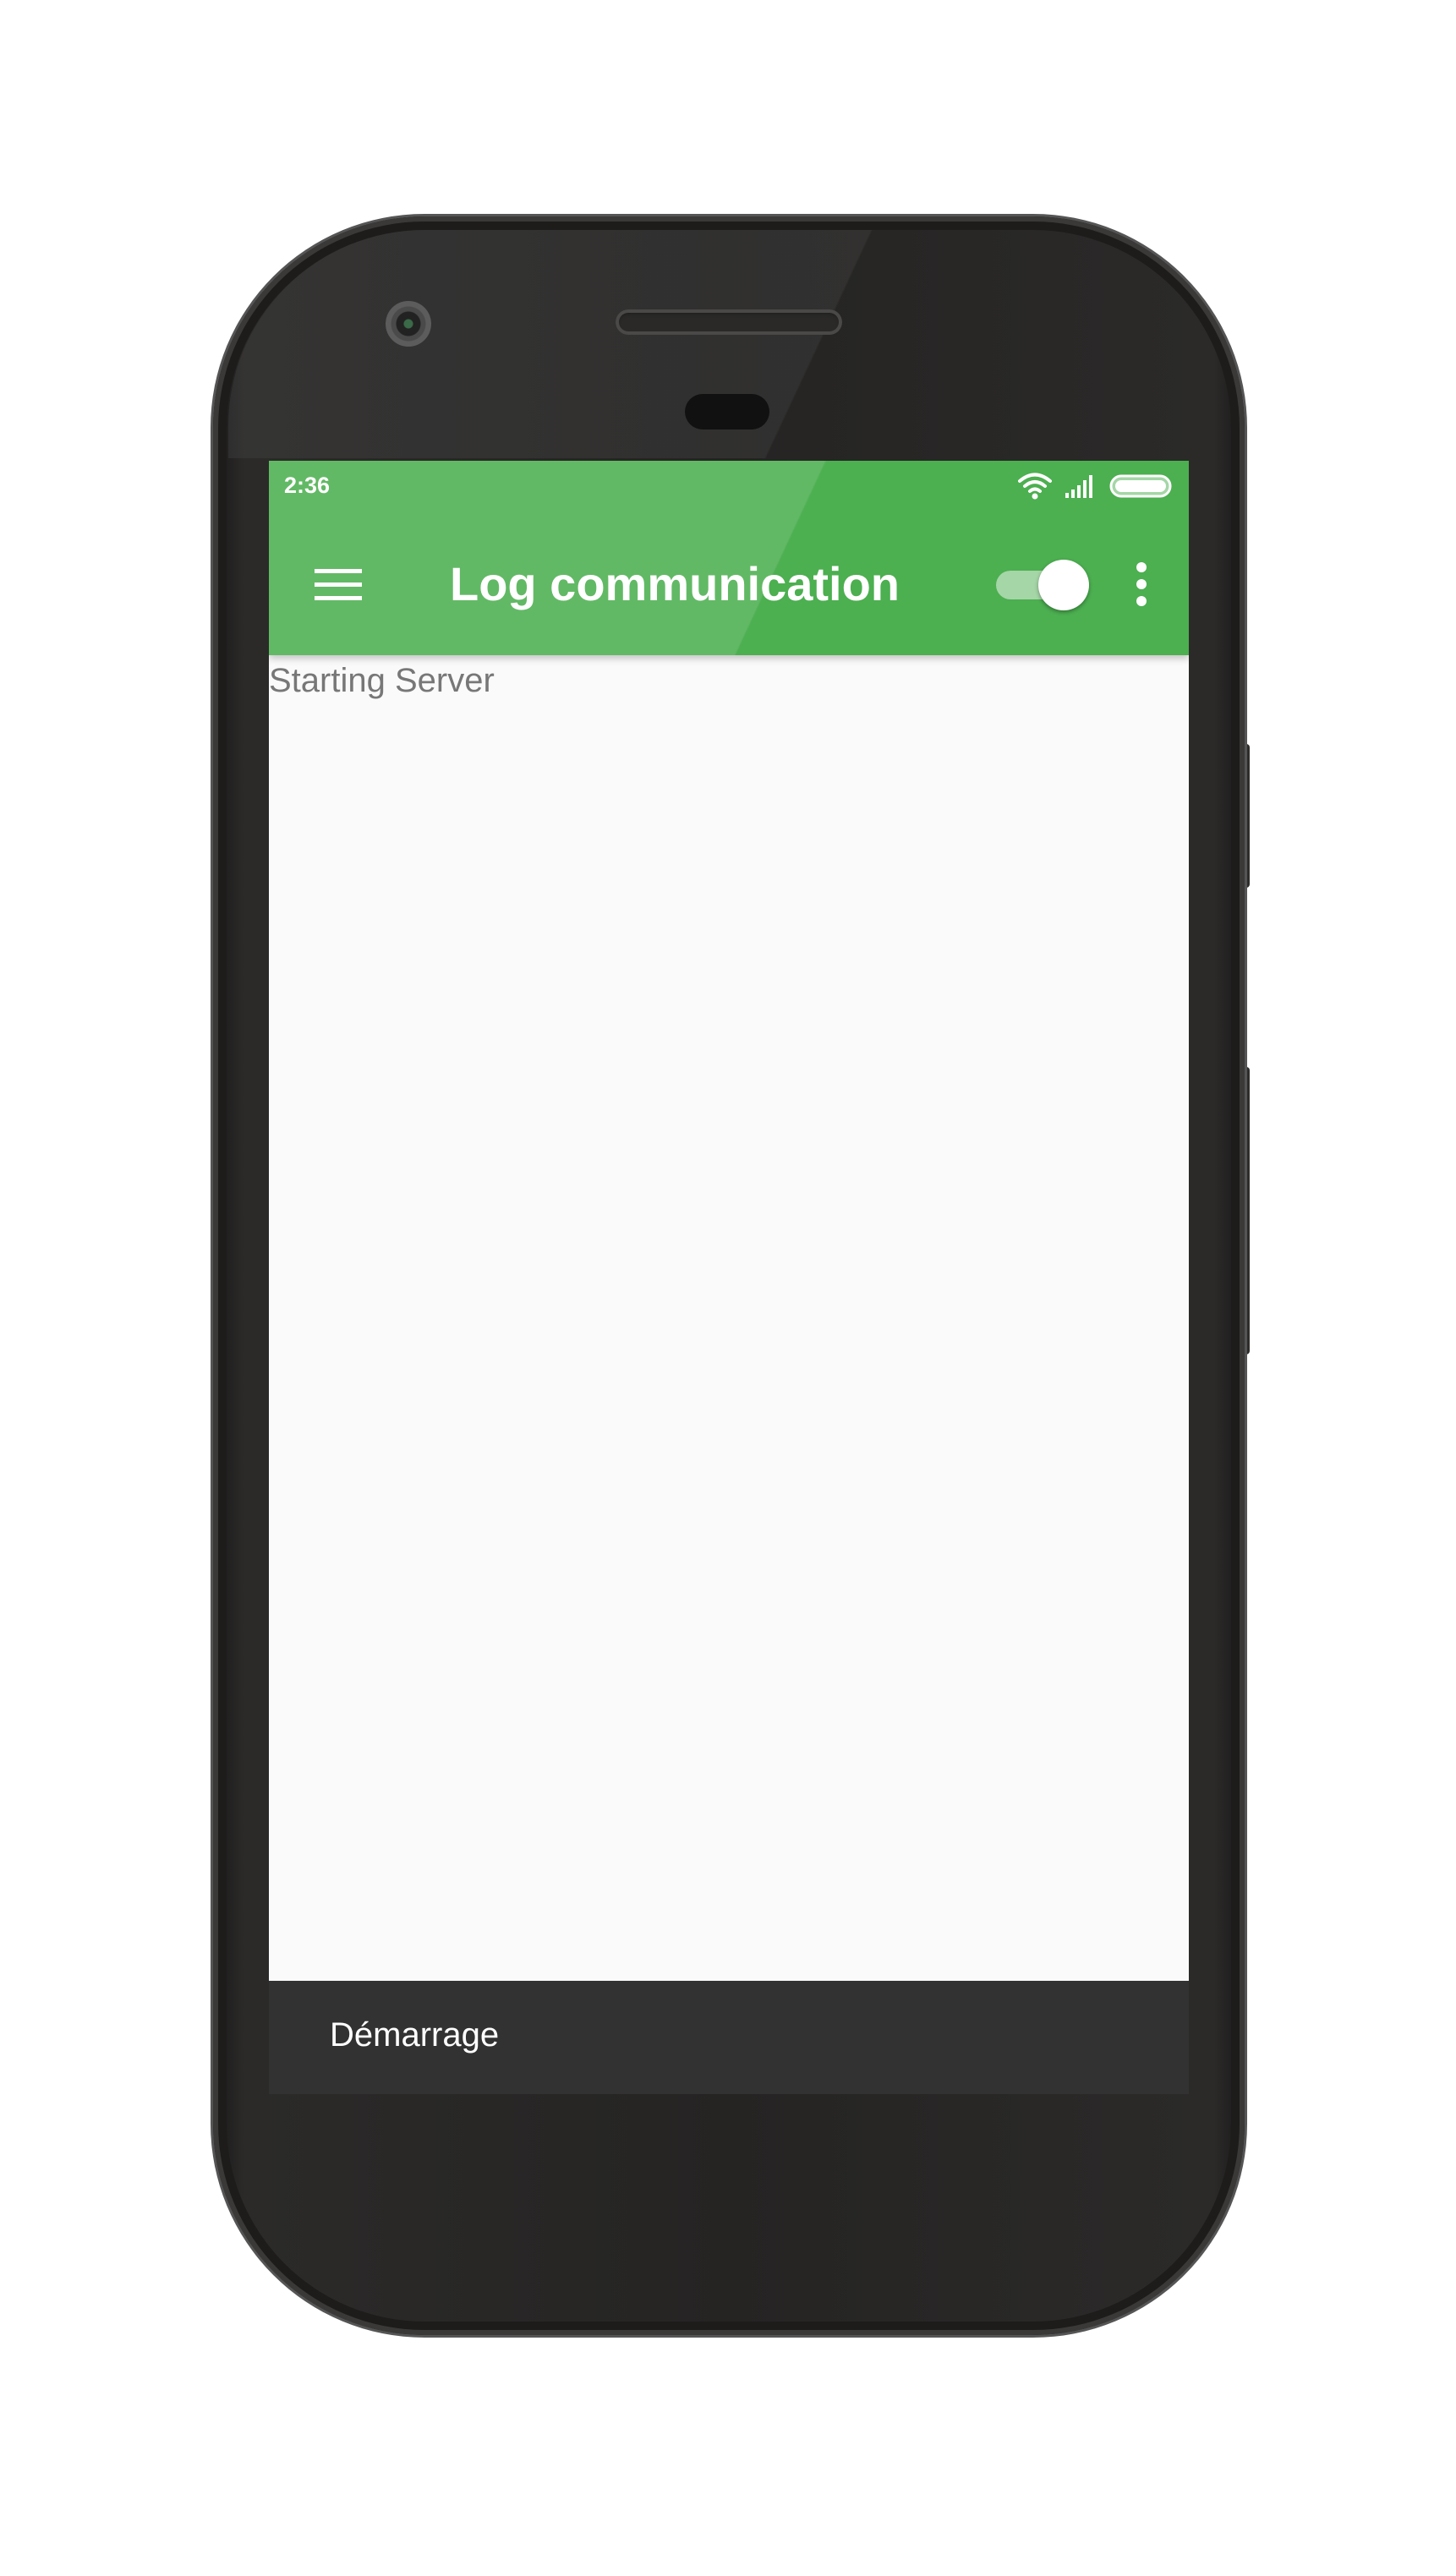  What do you see at coordinates (338, 584) in the screenshot?
I see `hamburger-menu-icon` at bounding box center [338, 584].